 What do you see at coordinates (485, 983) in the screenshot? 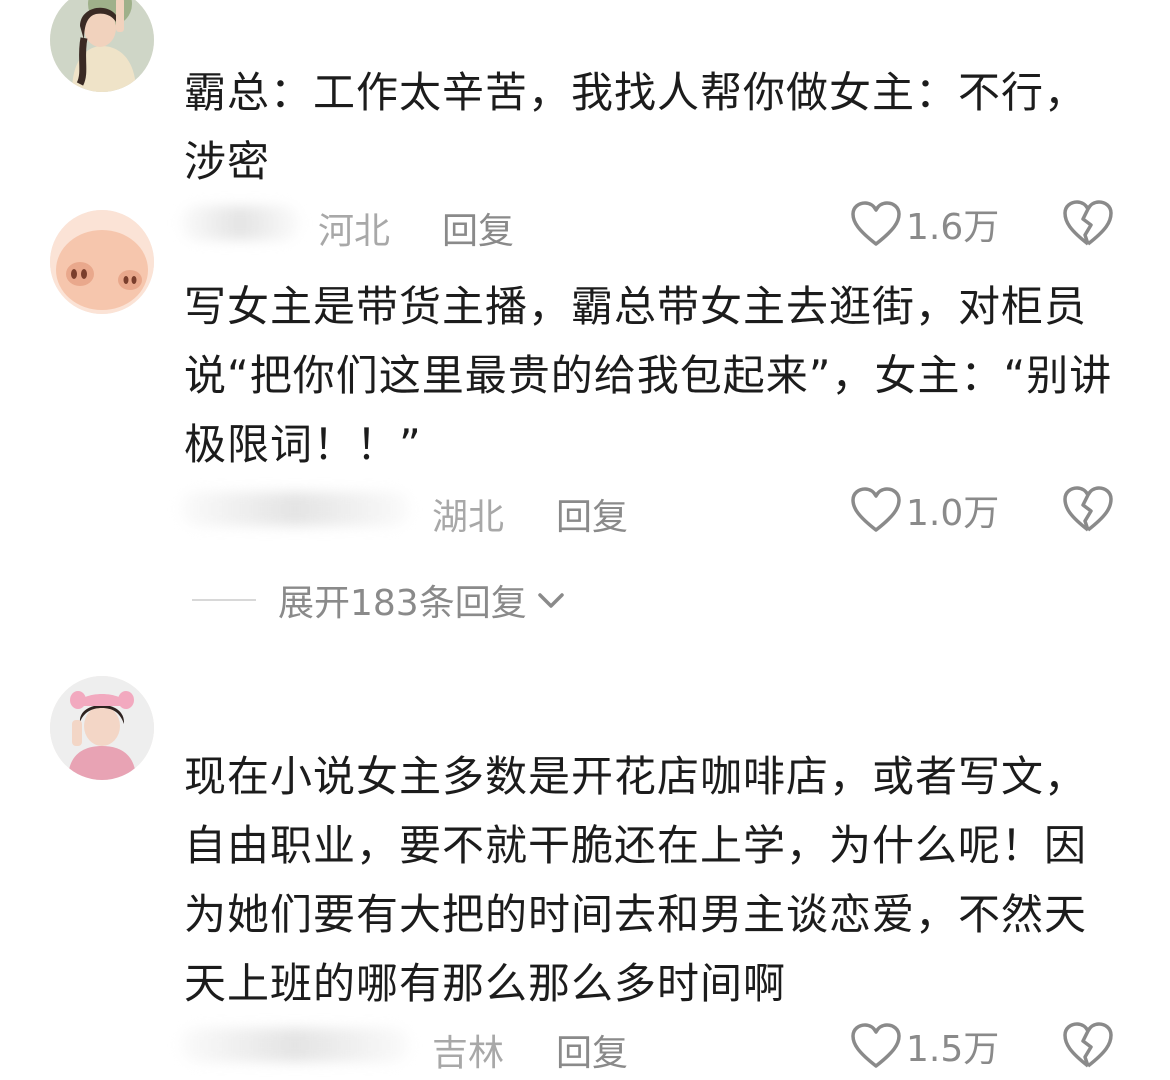
I see `comment-text-line: 天上班的哪有那么那么多时间啊` at bounding box center [485, 983].